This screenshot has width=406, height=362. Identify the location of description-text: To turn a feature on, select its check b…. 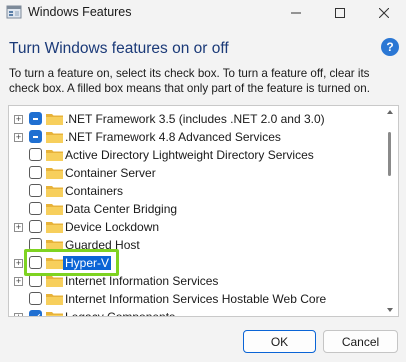
(189, 81).